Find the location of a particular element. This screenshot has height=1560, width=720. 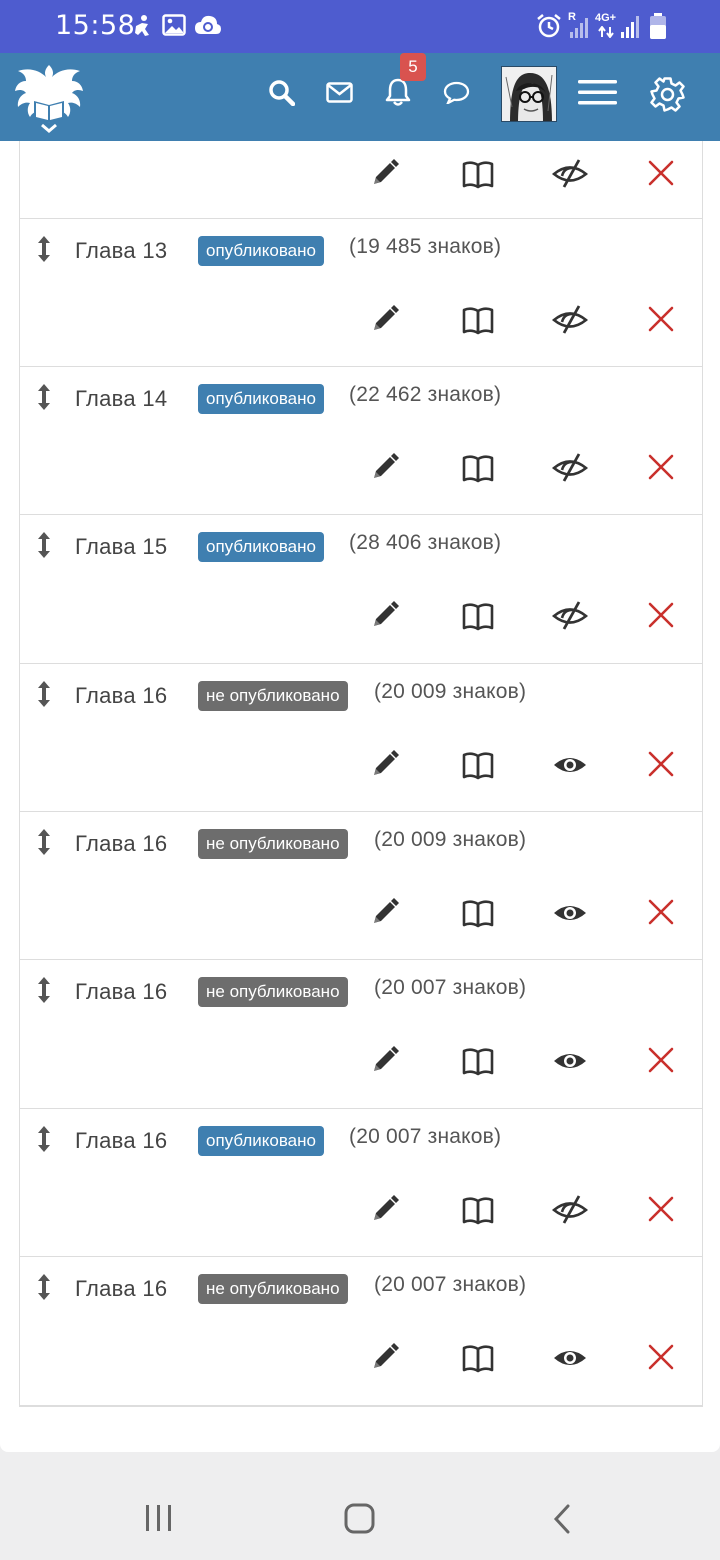

signal-icon is located at coordinates (579, 28).